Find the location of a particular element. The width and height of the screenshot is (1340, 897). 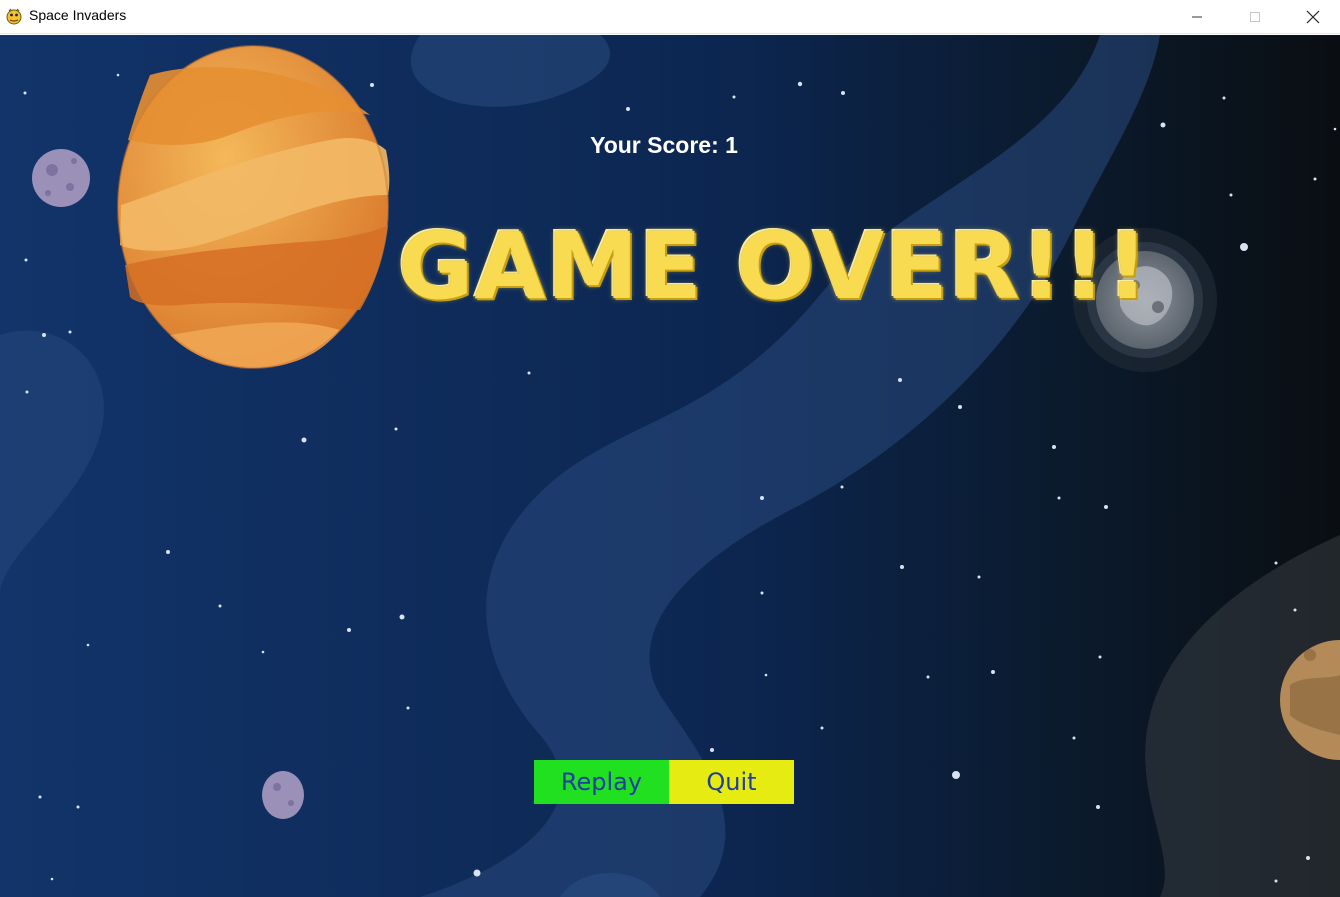

minimize-button is located at coordinates (1197, 17).